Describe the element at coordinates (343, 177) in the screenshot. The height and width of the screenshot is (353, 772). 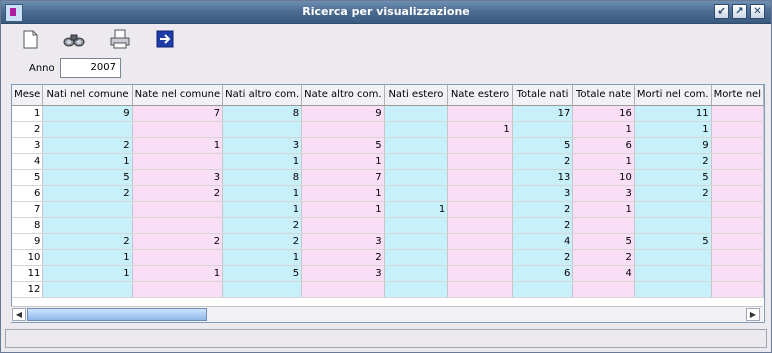
I see `table-cell: 7` at that location.